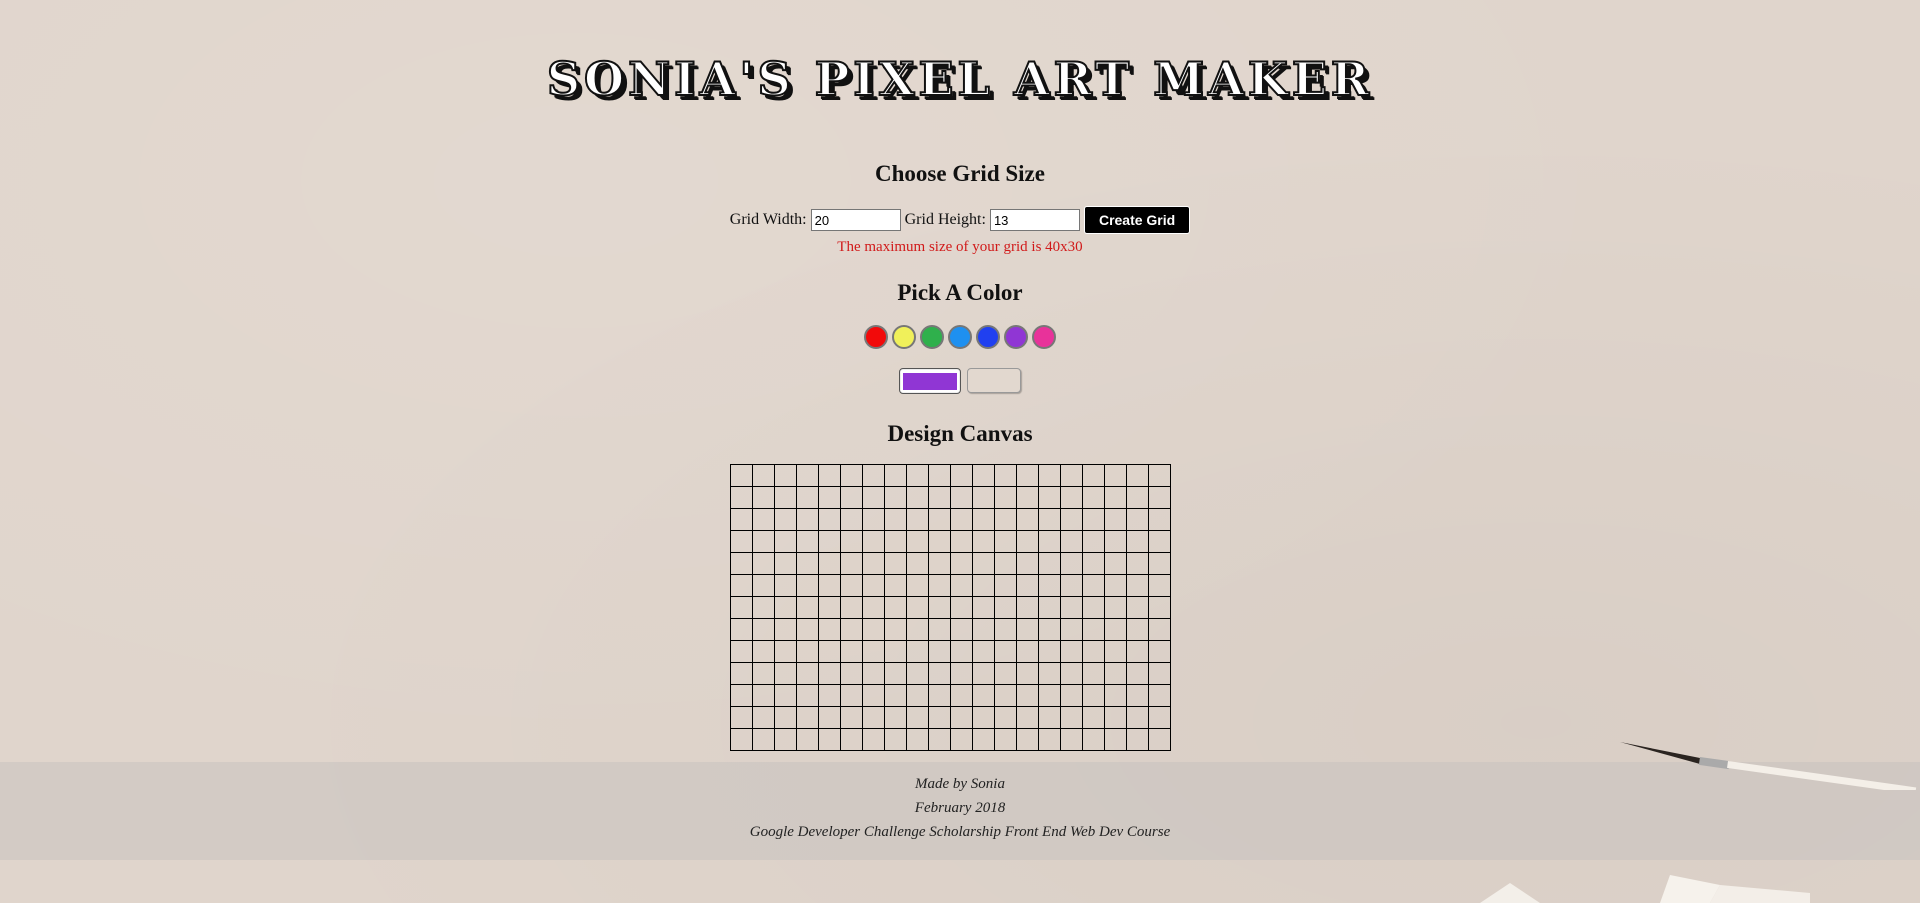 The image size is (1920, 903). Describe the element at coordinates (1137, 220) in the screenshot. I see `create-grid-button: Create Grid` at that location.